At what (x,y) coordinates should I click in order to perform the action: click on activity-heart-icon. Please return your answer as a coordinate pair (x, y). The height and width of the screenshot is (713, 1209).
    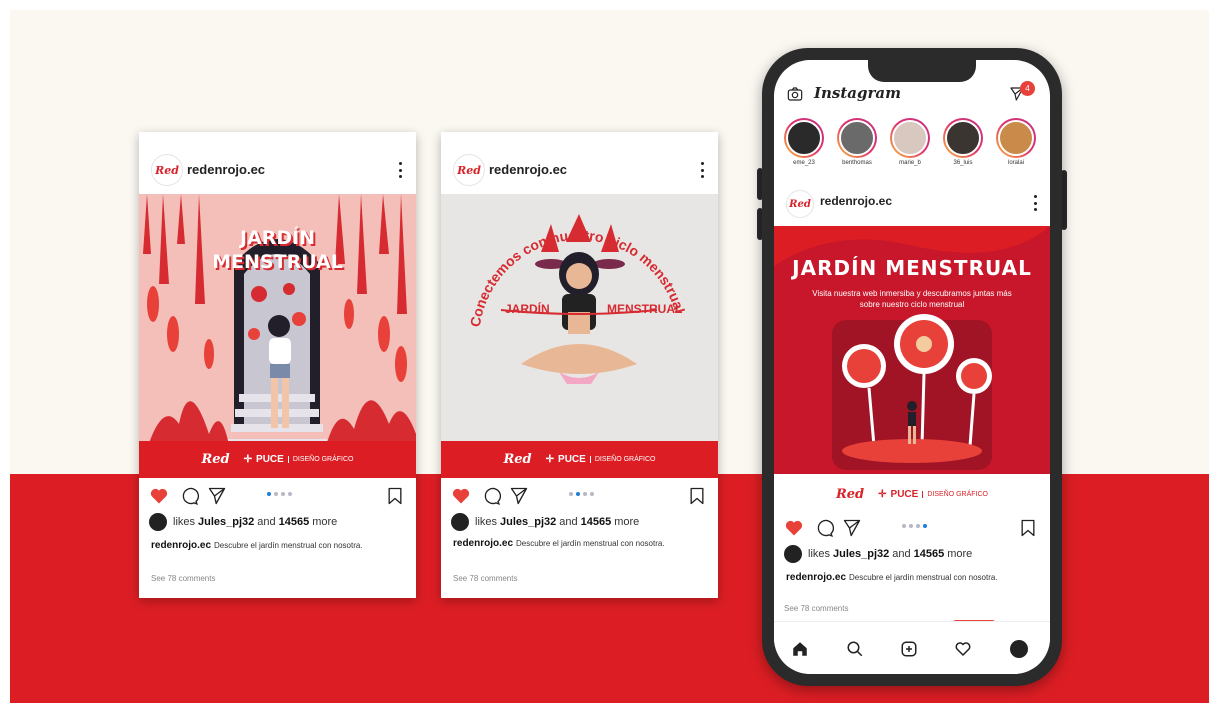
    Looking at the image, I should click on (963, 649).